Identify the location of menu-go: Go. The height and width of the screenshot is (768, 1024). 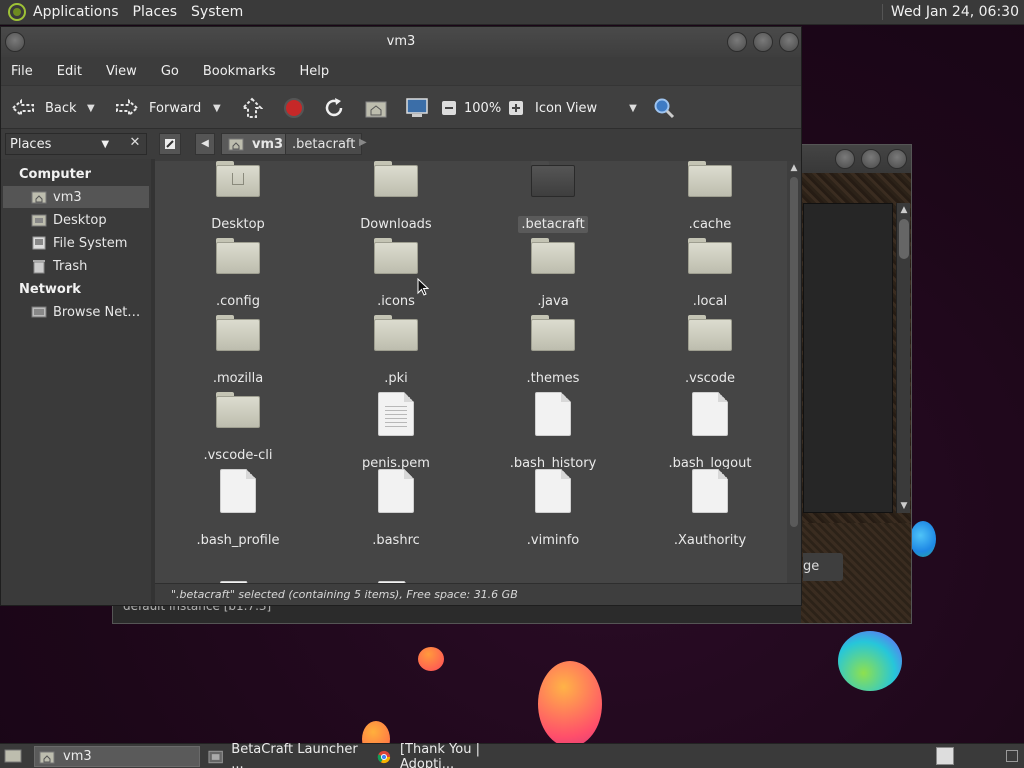
(170, 71).